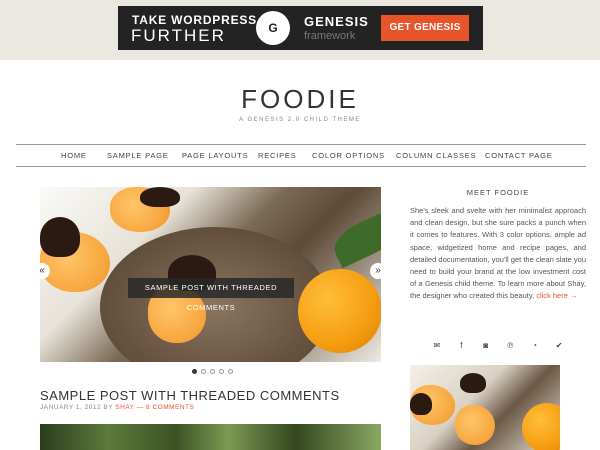 The width and height of the screenshot is (600, 450). I want to click on post-title: SAMPLE POST WITH THREADED COMMENTS, so click(190, 395).